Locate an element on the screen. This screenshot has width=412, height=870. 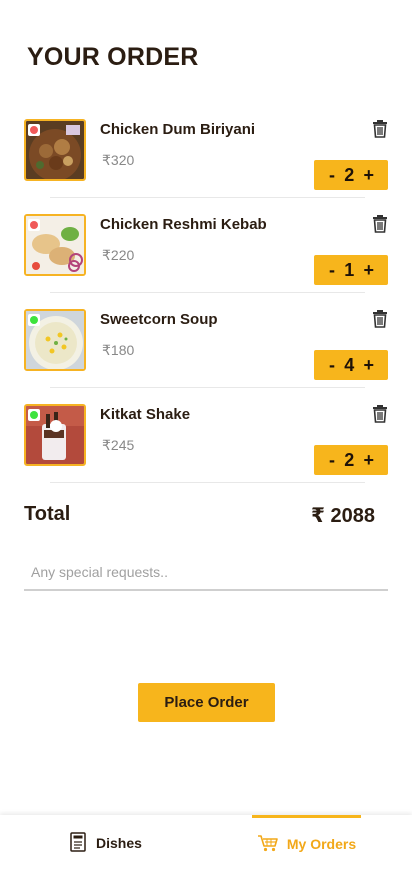
dish-price: ₹220 is located at coordinates (118, 255).